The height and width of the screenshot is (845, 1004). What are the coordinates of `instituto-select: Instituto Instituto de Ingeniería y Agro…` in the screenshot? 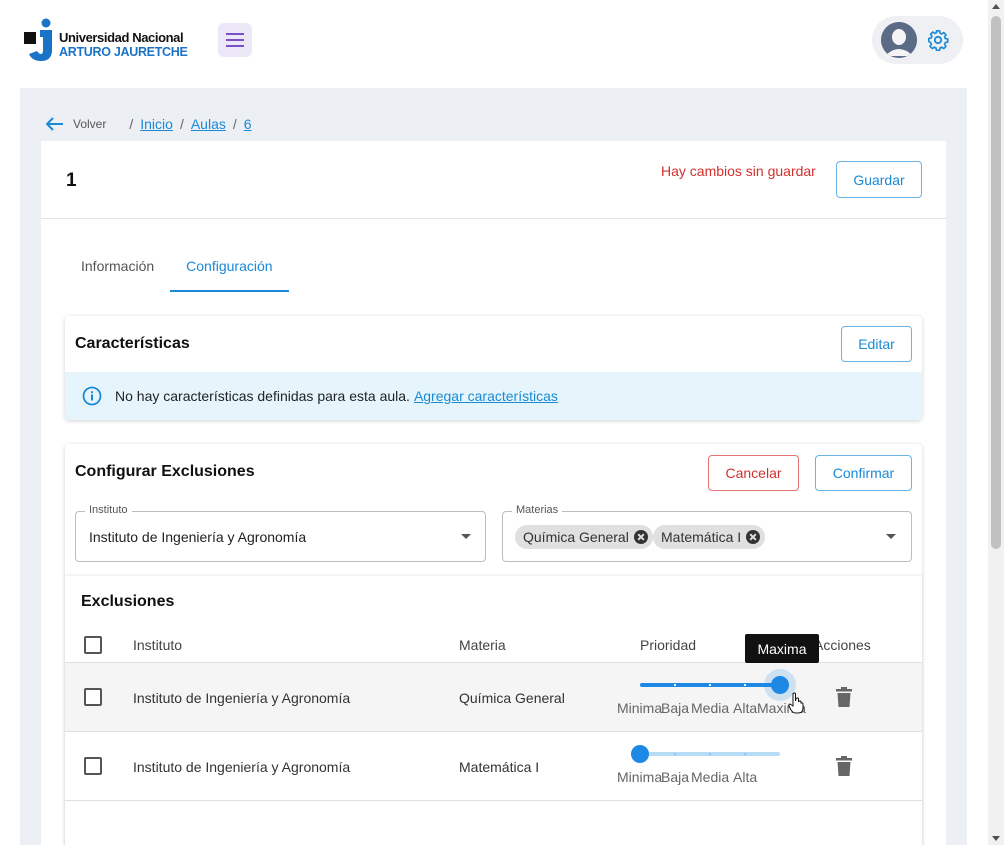 It's located at (280, 533).